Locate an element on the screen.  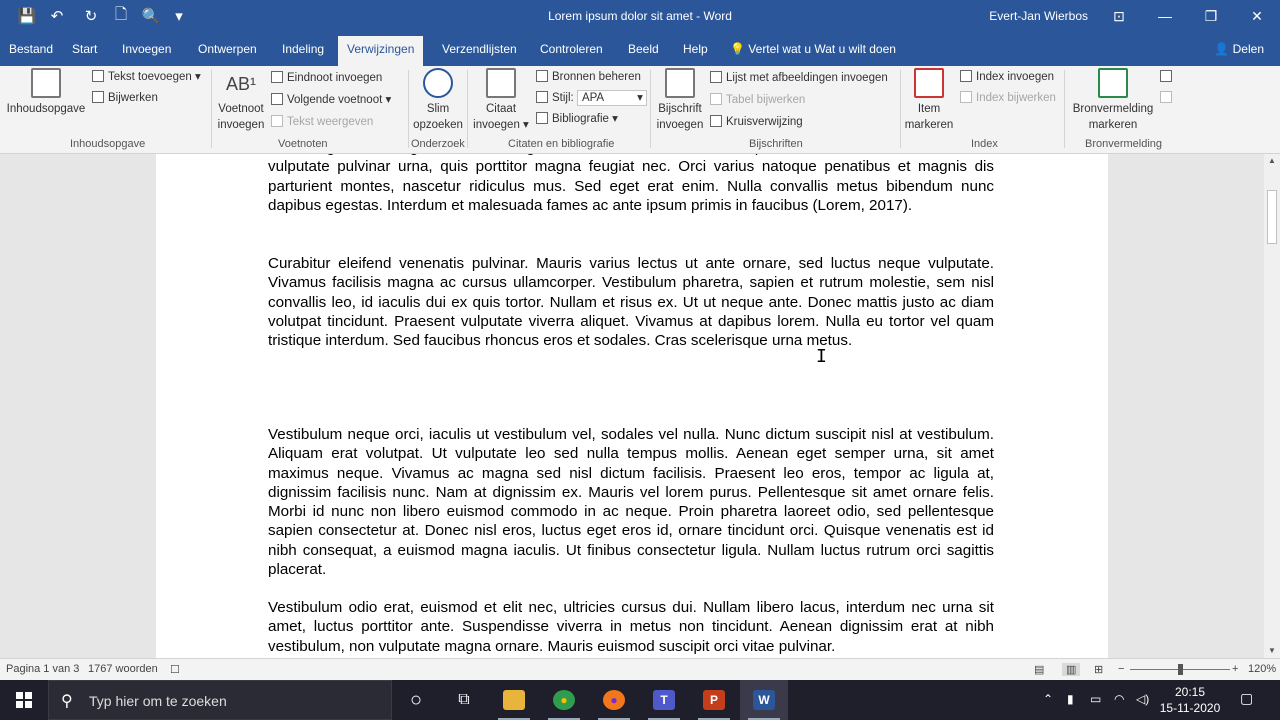
tab-invoegen: Invoegen is located at coordinates (146, 51).